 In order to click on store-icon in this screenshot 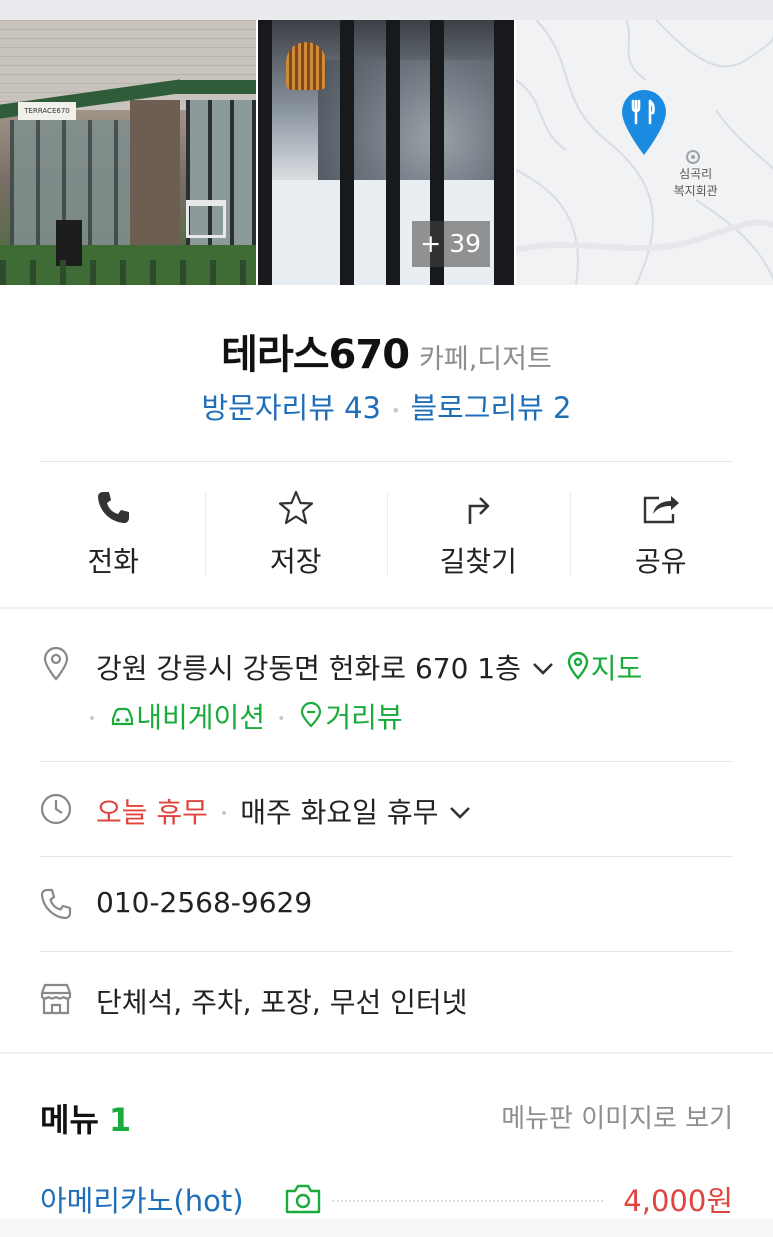, I will do `click(56, 999)`.